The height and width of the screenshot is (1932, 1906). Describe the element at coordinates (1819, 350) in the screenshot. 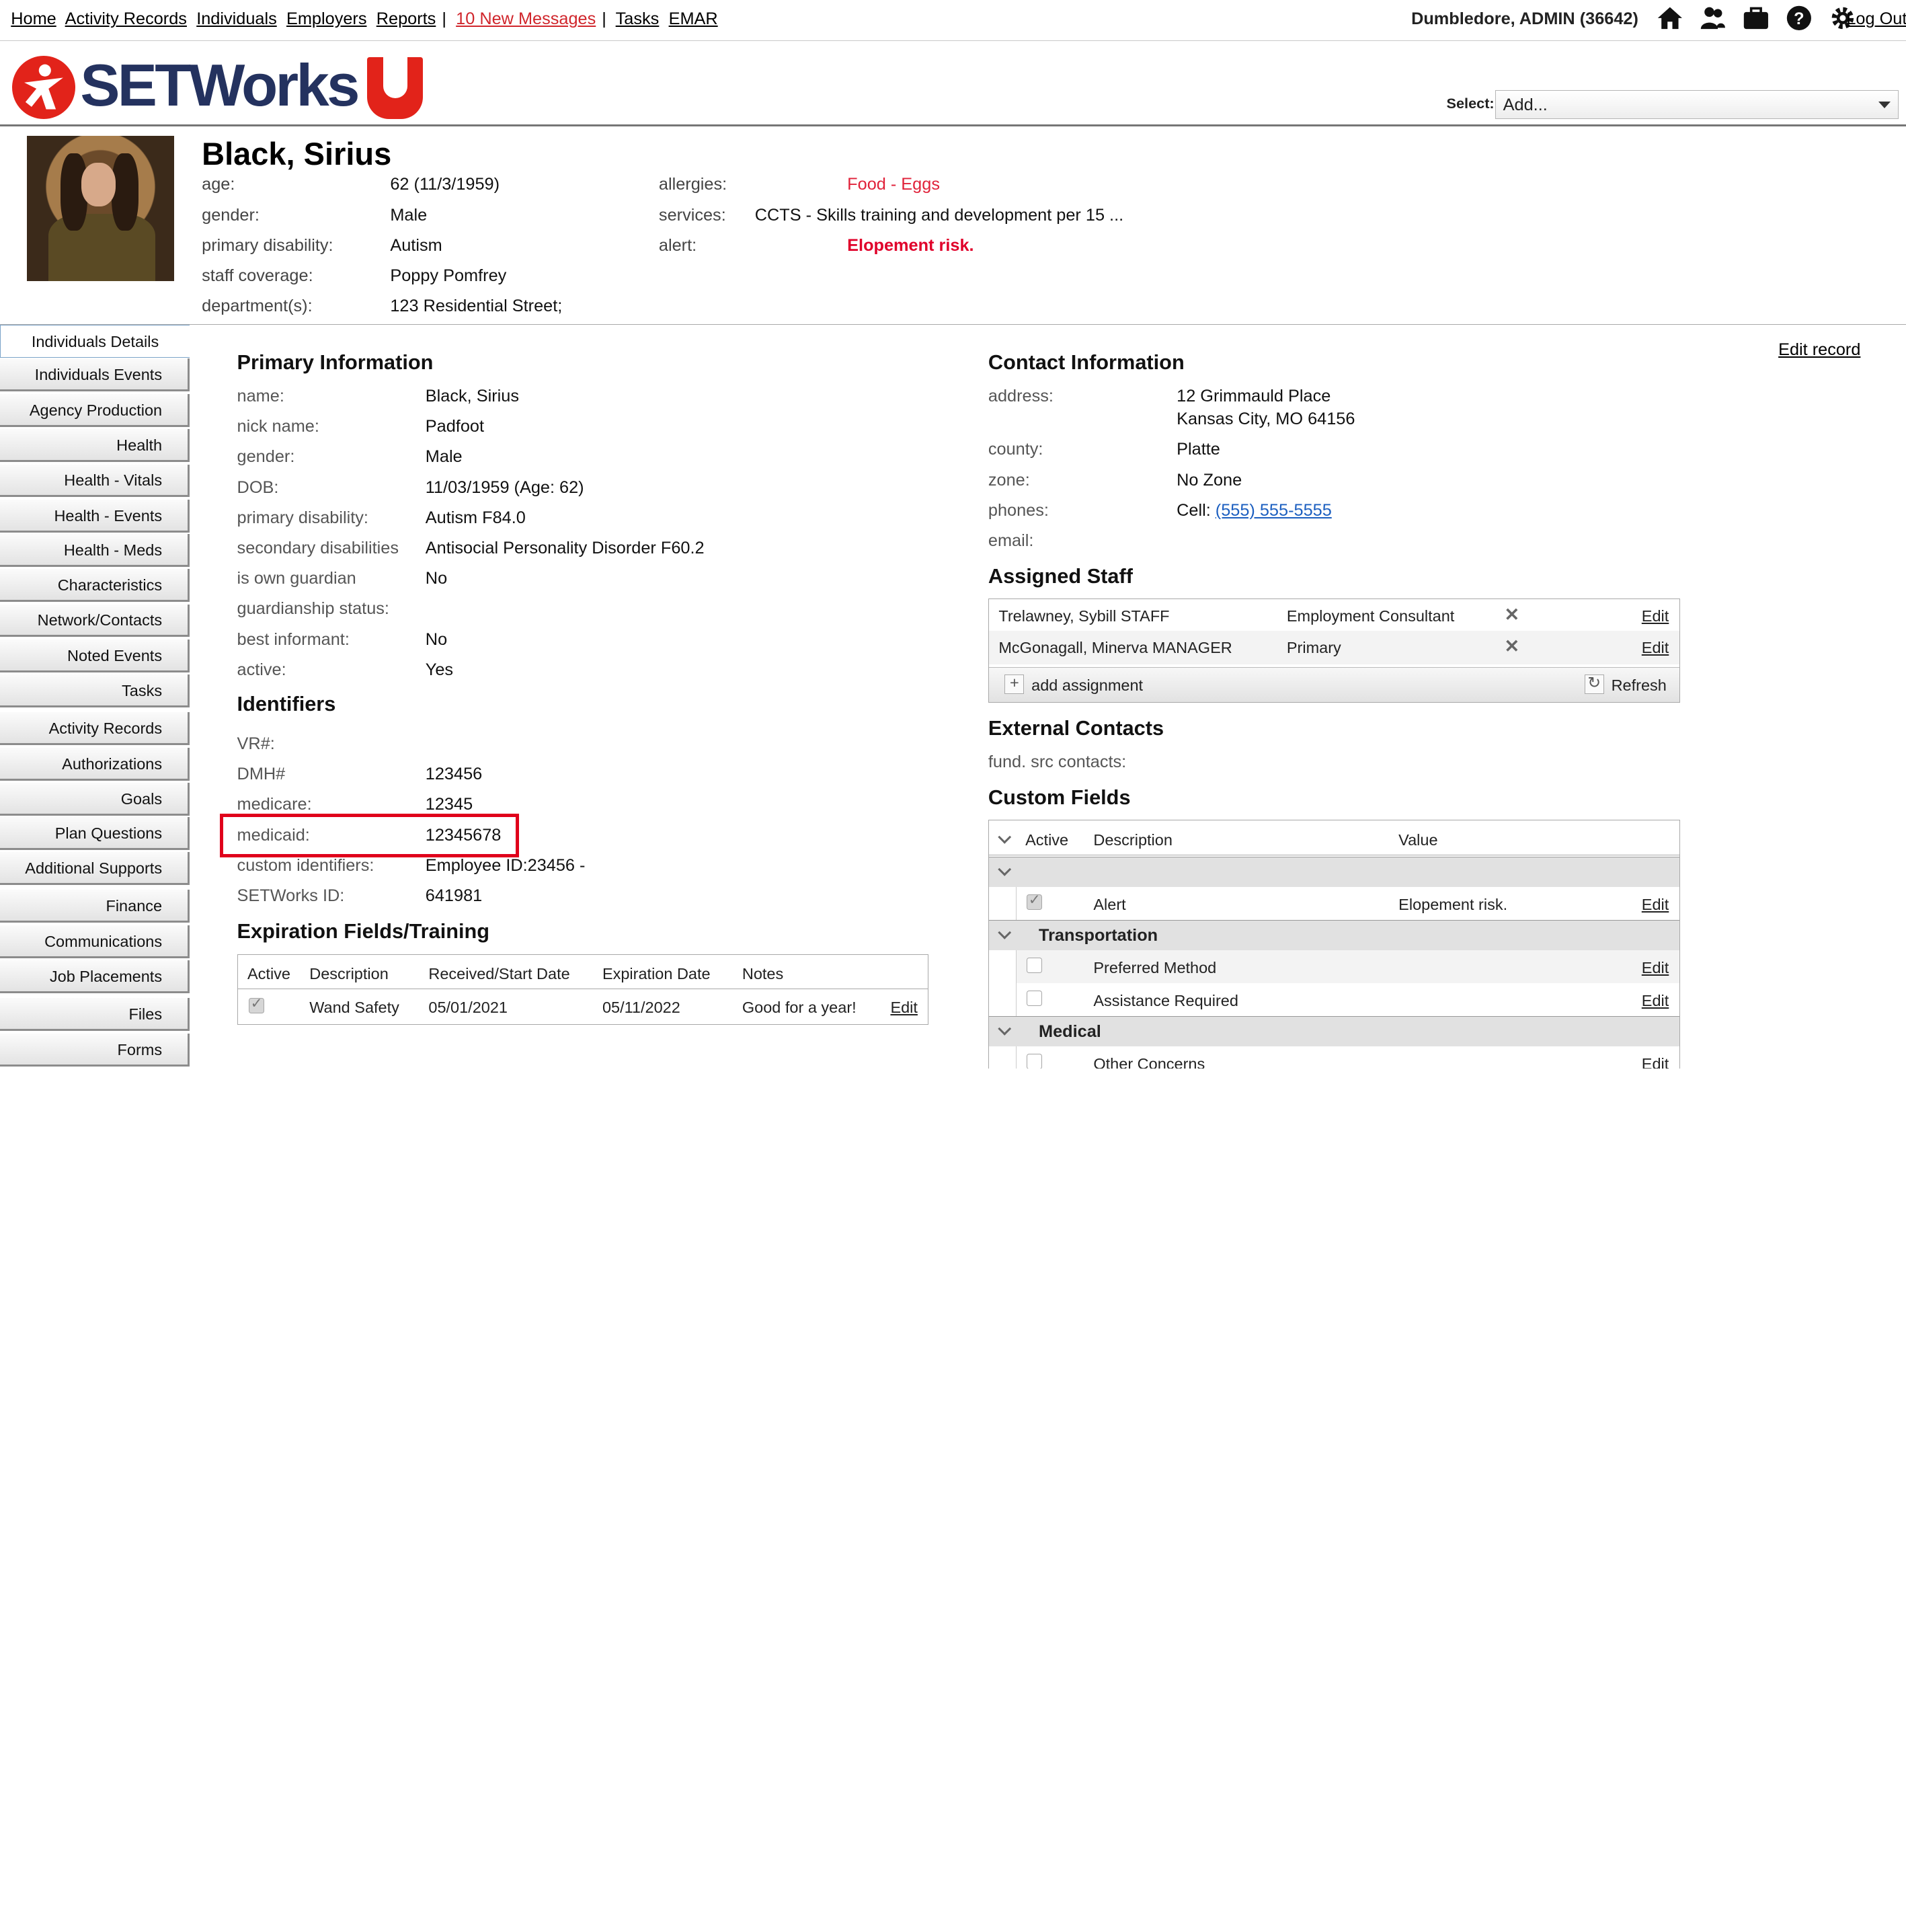

I see `edit-record-link: Edit record` at that location.